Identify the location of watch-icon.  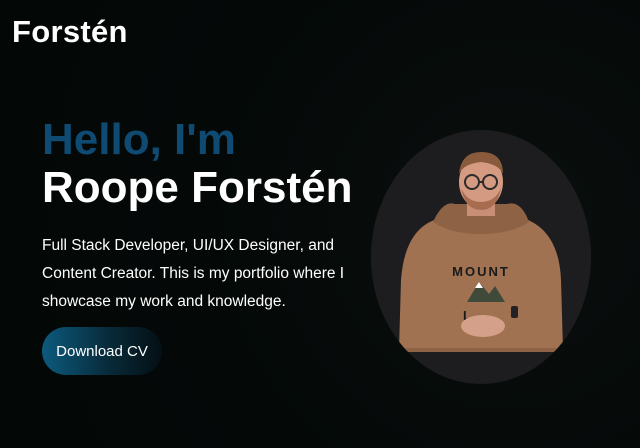
(514, 312).